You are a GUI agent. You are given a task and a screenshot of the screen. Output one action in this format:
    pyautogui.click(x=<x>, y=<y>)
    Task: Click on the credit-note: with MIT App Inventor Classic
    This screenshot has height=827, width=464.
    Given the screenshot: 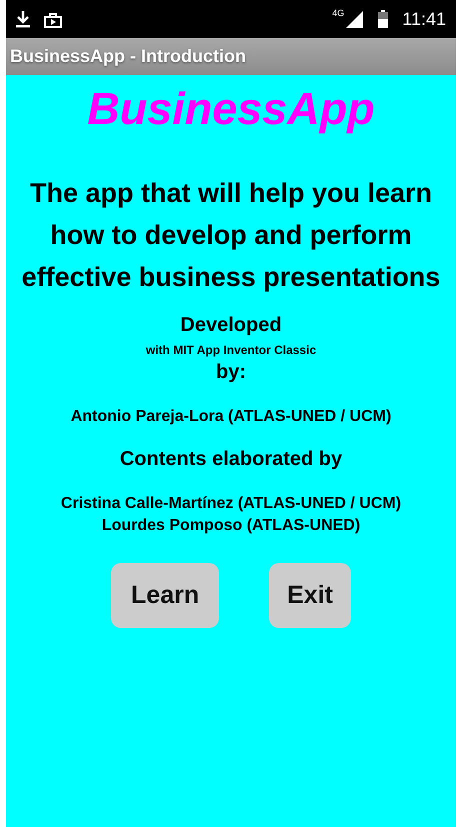 What is the action you would take?
    pyautogui.click(x=231, y=350)
    